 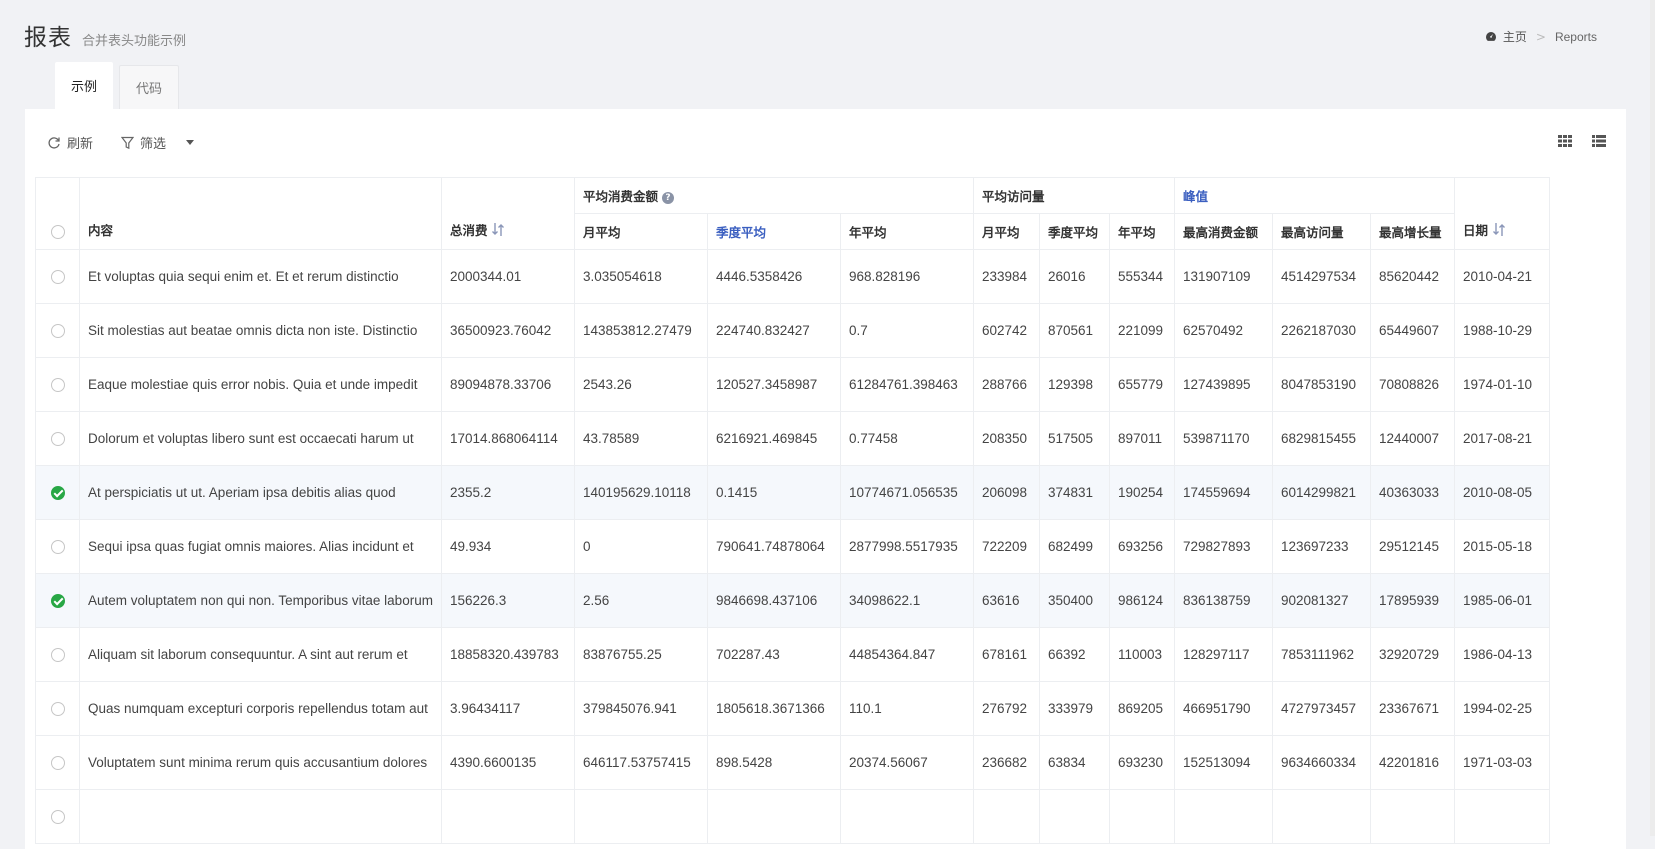 What do you see at coordinates (507, 330) in the screenshot?
I see `table-cell: 36500923.76042` at bounding box center [507, 330].